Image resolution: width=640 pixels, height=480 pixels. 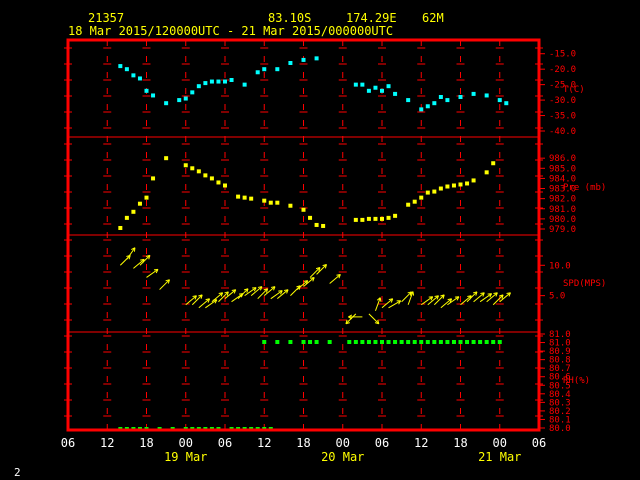 What do you see at coordinates (560, 266) in the screenshot?
I see `y-tick-label: 10.0` at bounding box center [560, 266].